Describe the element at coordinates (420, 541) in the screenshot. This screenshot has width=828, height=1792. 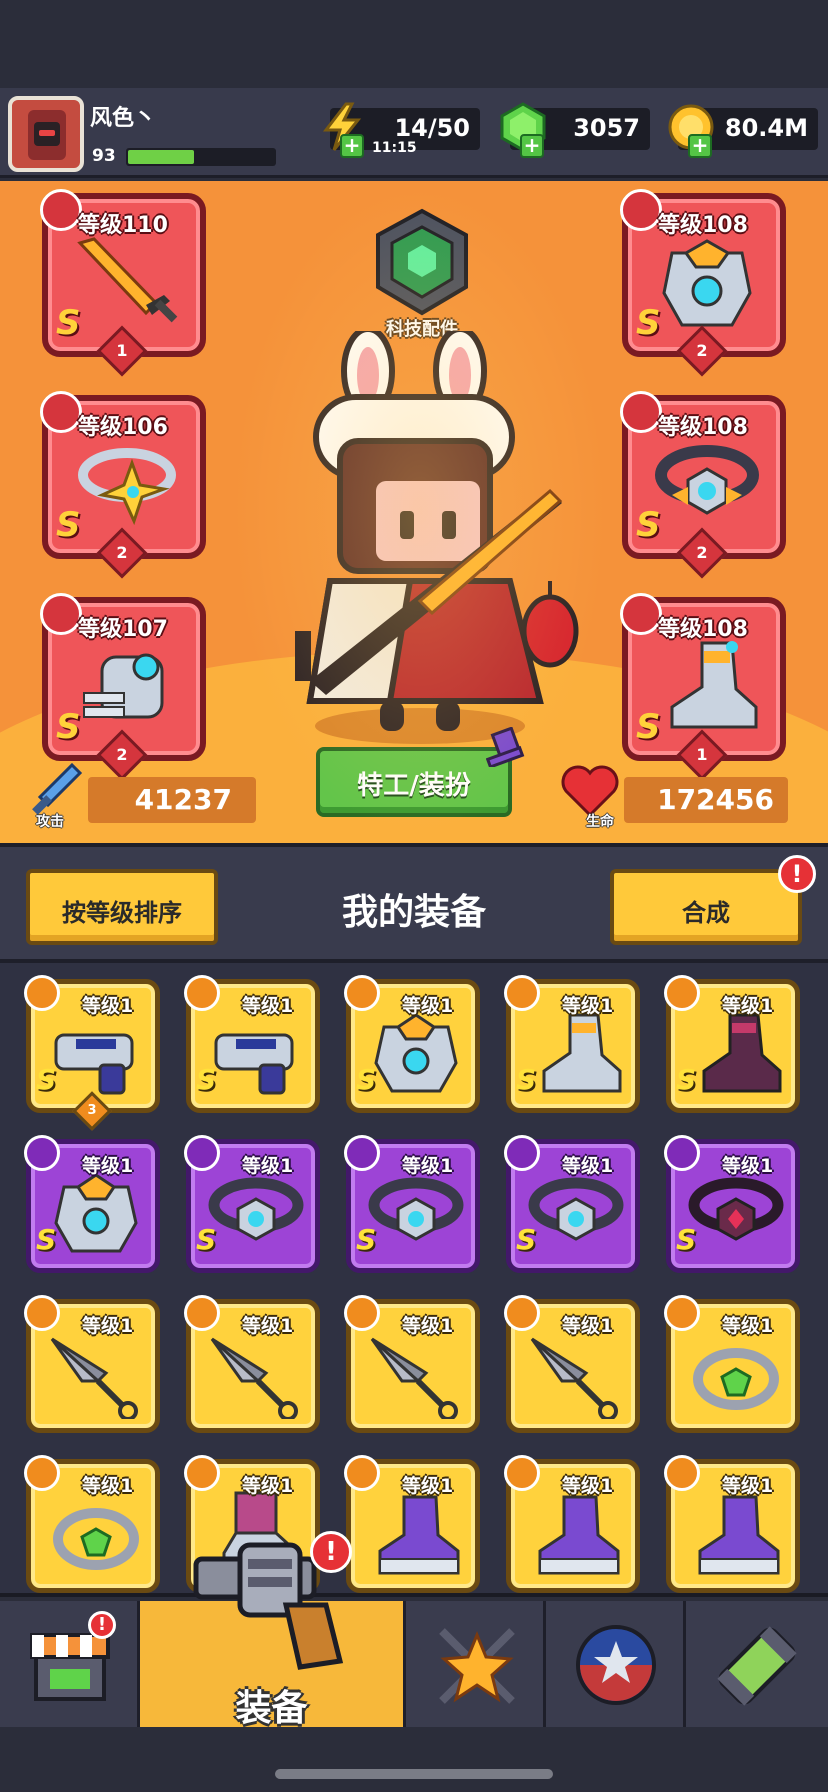
I see `hero-character` at that location.